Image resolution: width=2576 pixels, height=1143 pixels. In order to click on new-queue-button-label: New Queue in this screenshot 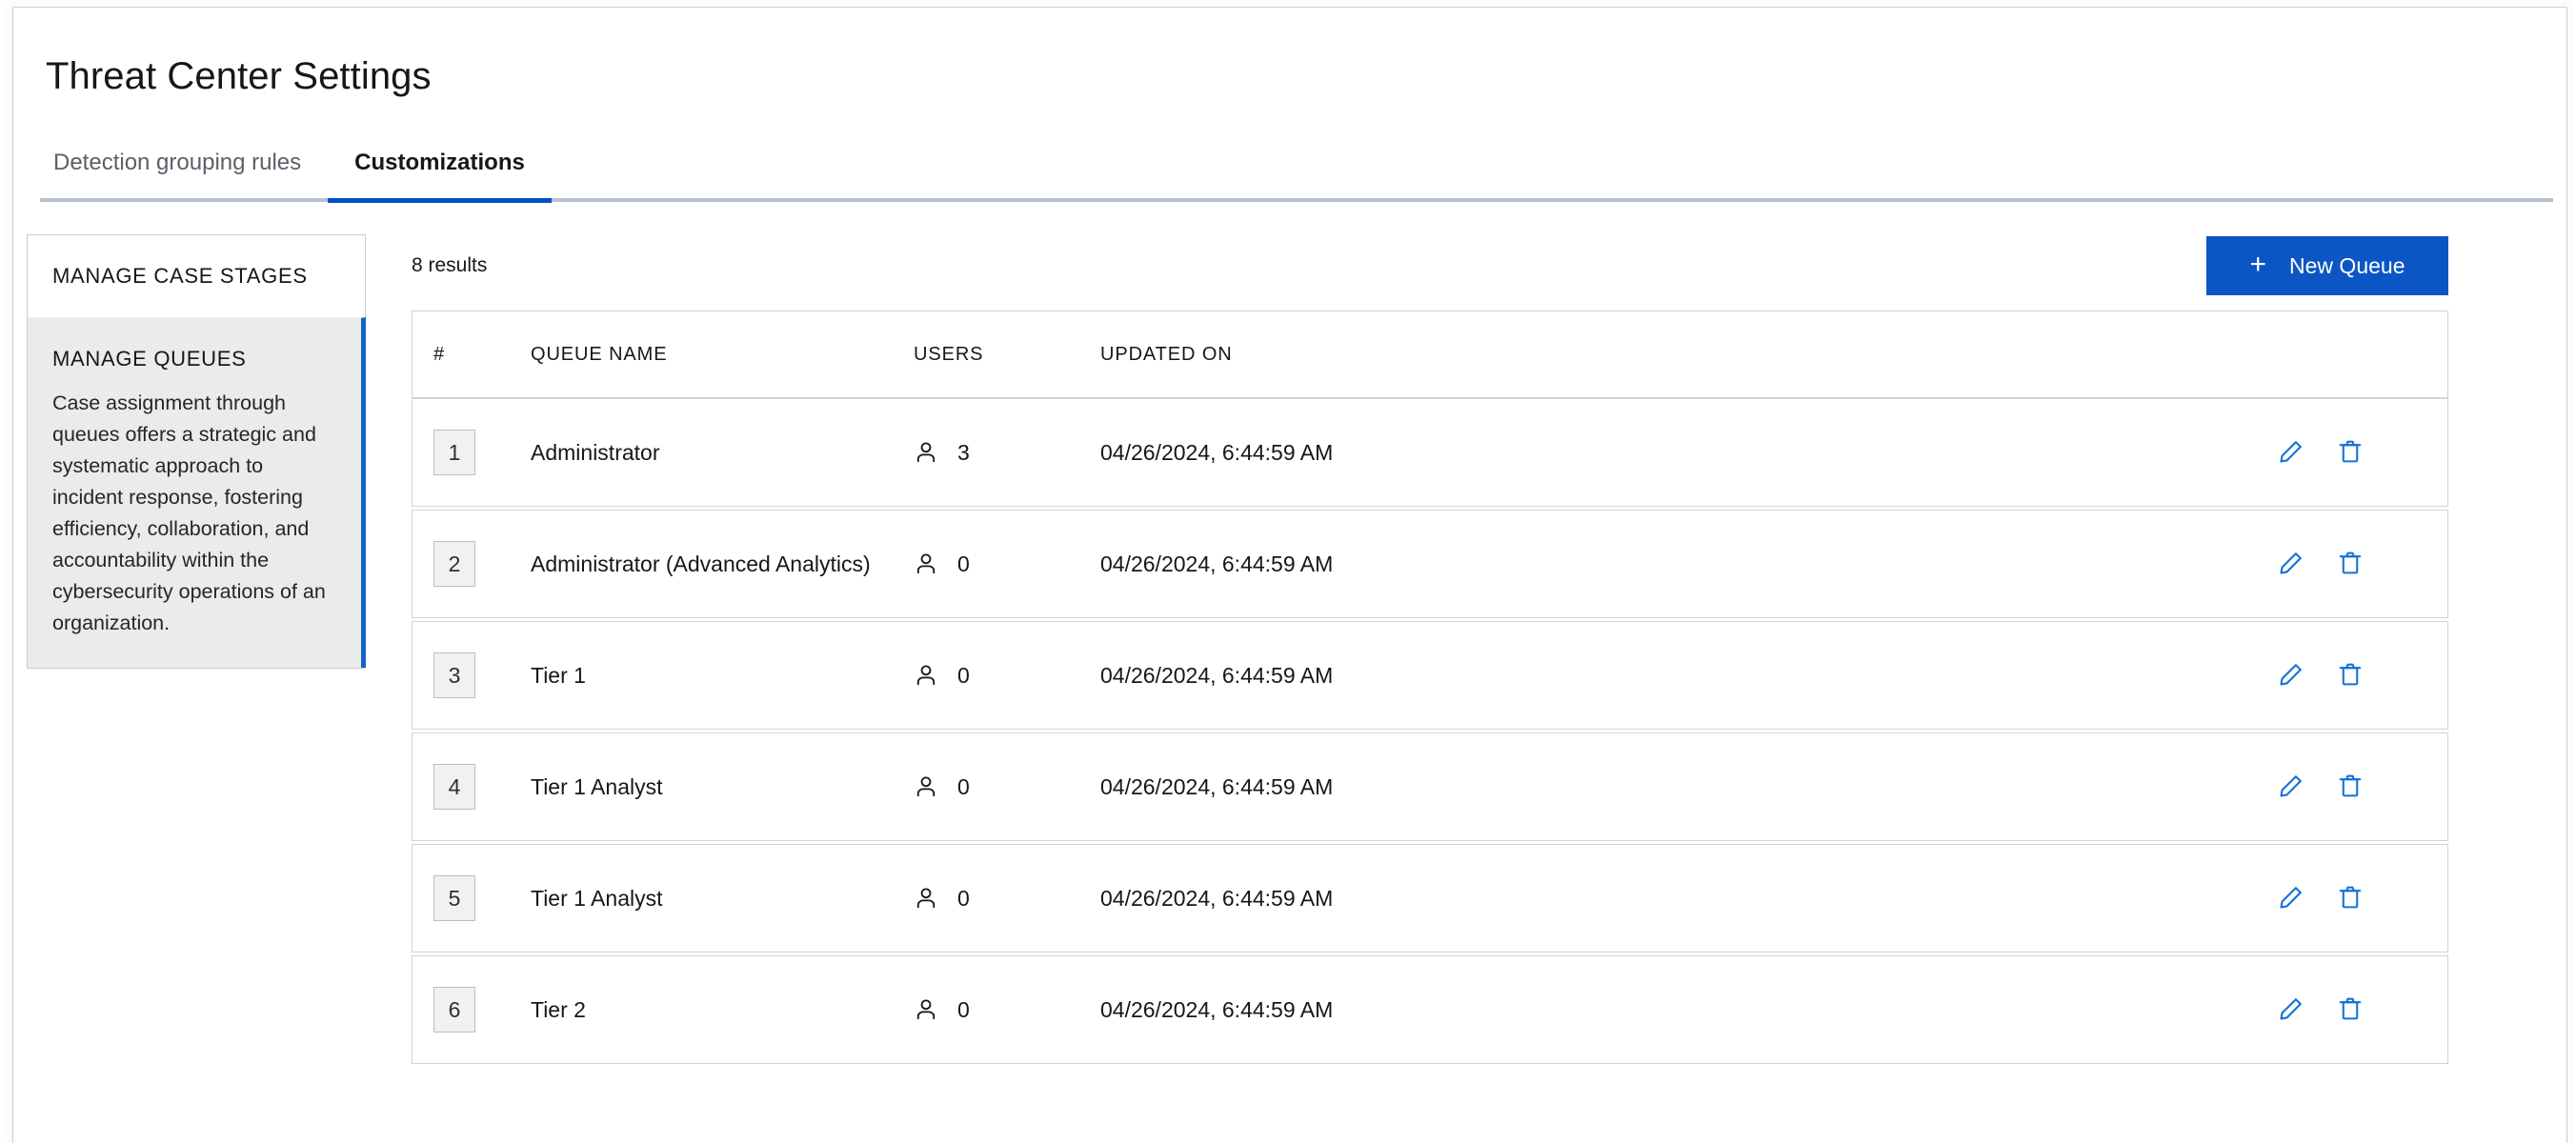, I will do `click(2347, 265)`.